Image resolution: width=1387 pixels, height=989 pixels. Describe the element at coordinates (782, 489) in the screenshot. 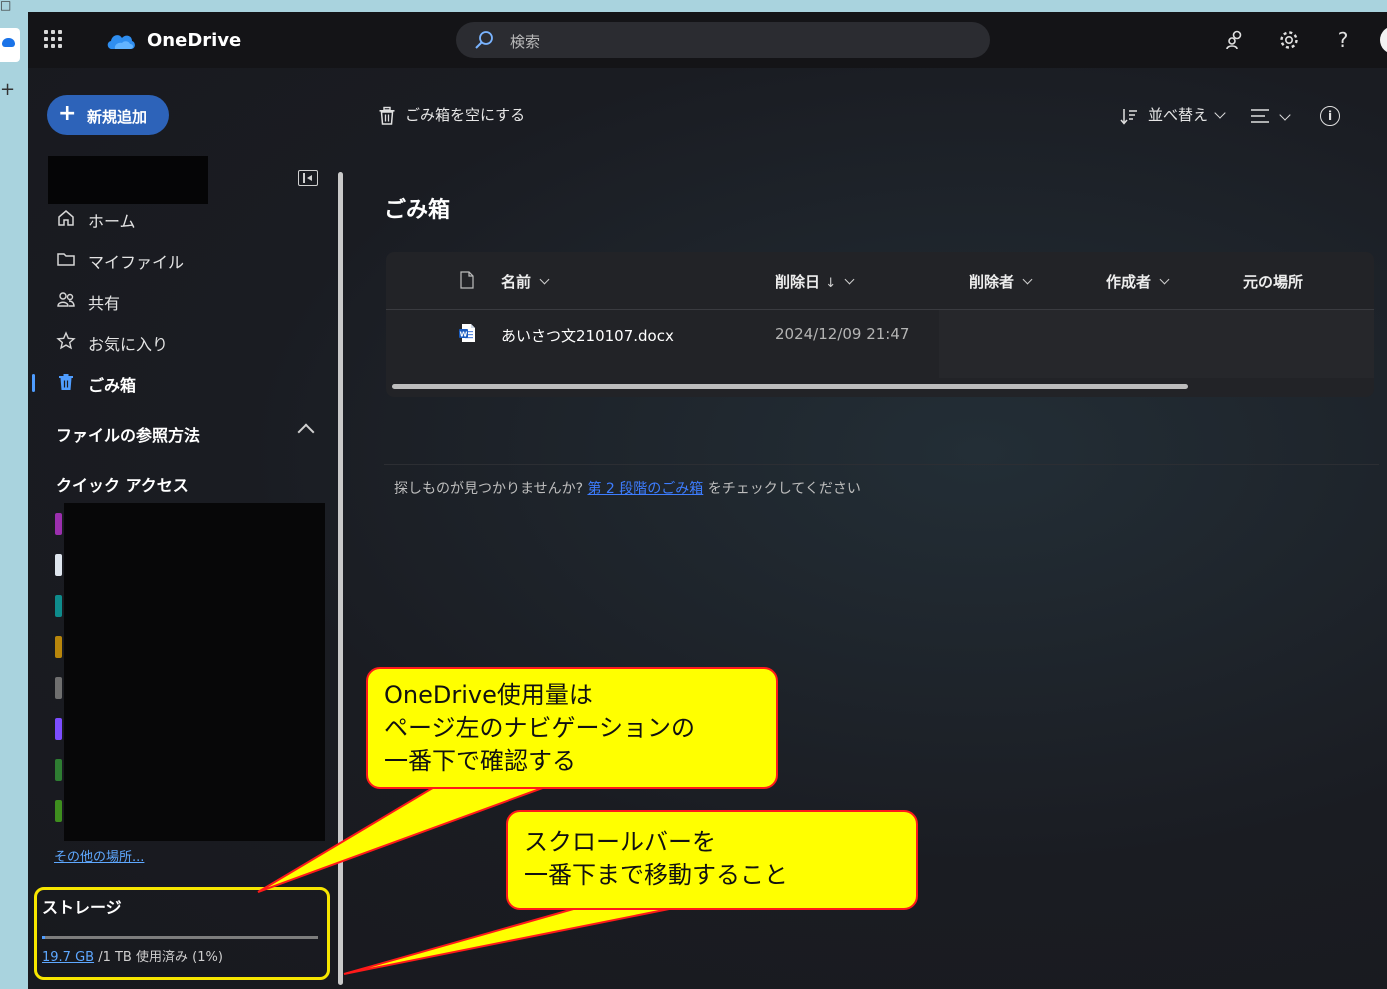

I see `hint-text: をチェックしてください` at that location.